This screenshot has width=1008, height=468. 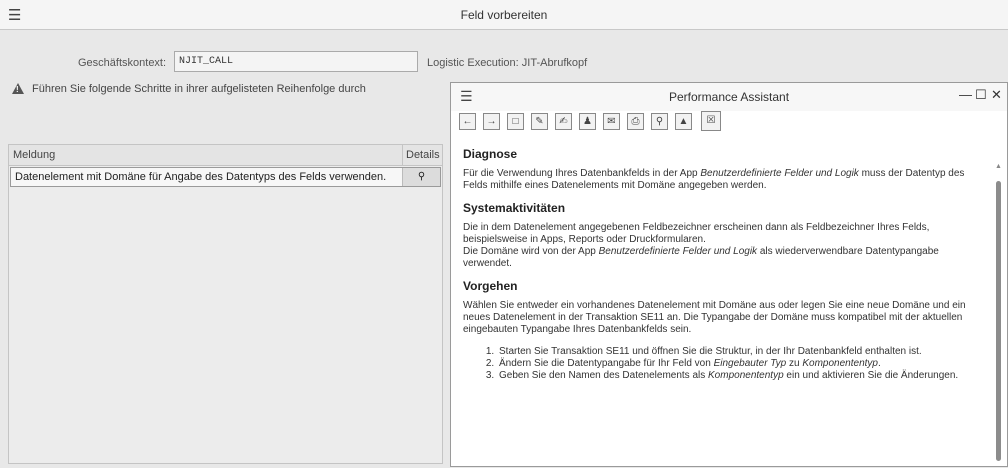 What do you see at coordinates (491, 121) in the screenshot?
I see `forward-icon: →` at bounding box center [491, 121].